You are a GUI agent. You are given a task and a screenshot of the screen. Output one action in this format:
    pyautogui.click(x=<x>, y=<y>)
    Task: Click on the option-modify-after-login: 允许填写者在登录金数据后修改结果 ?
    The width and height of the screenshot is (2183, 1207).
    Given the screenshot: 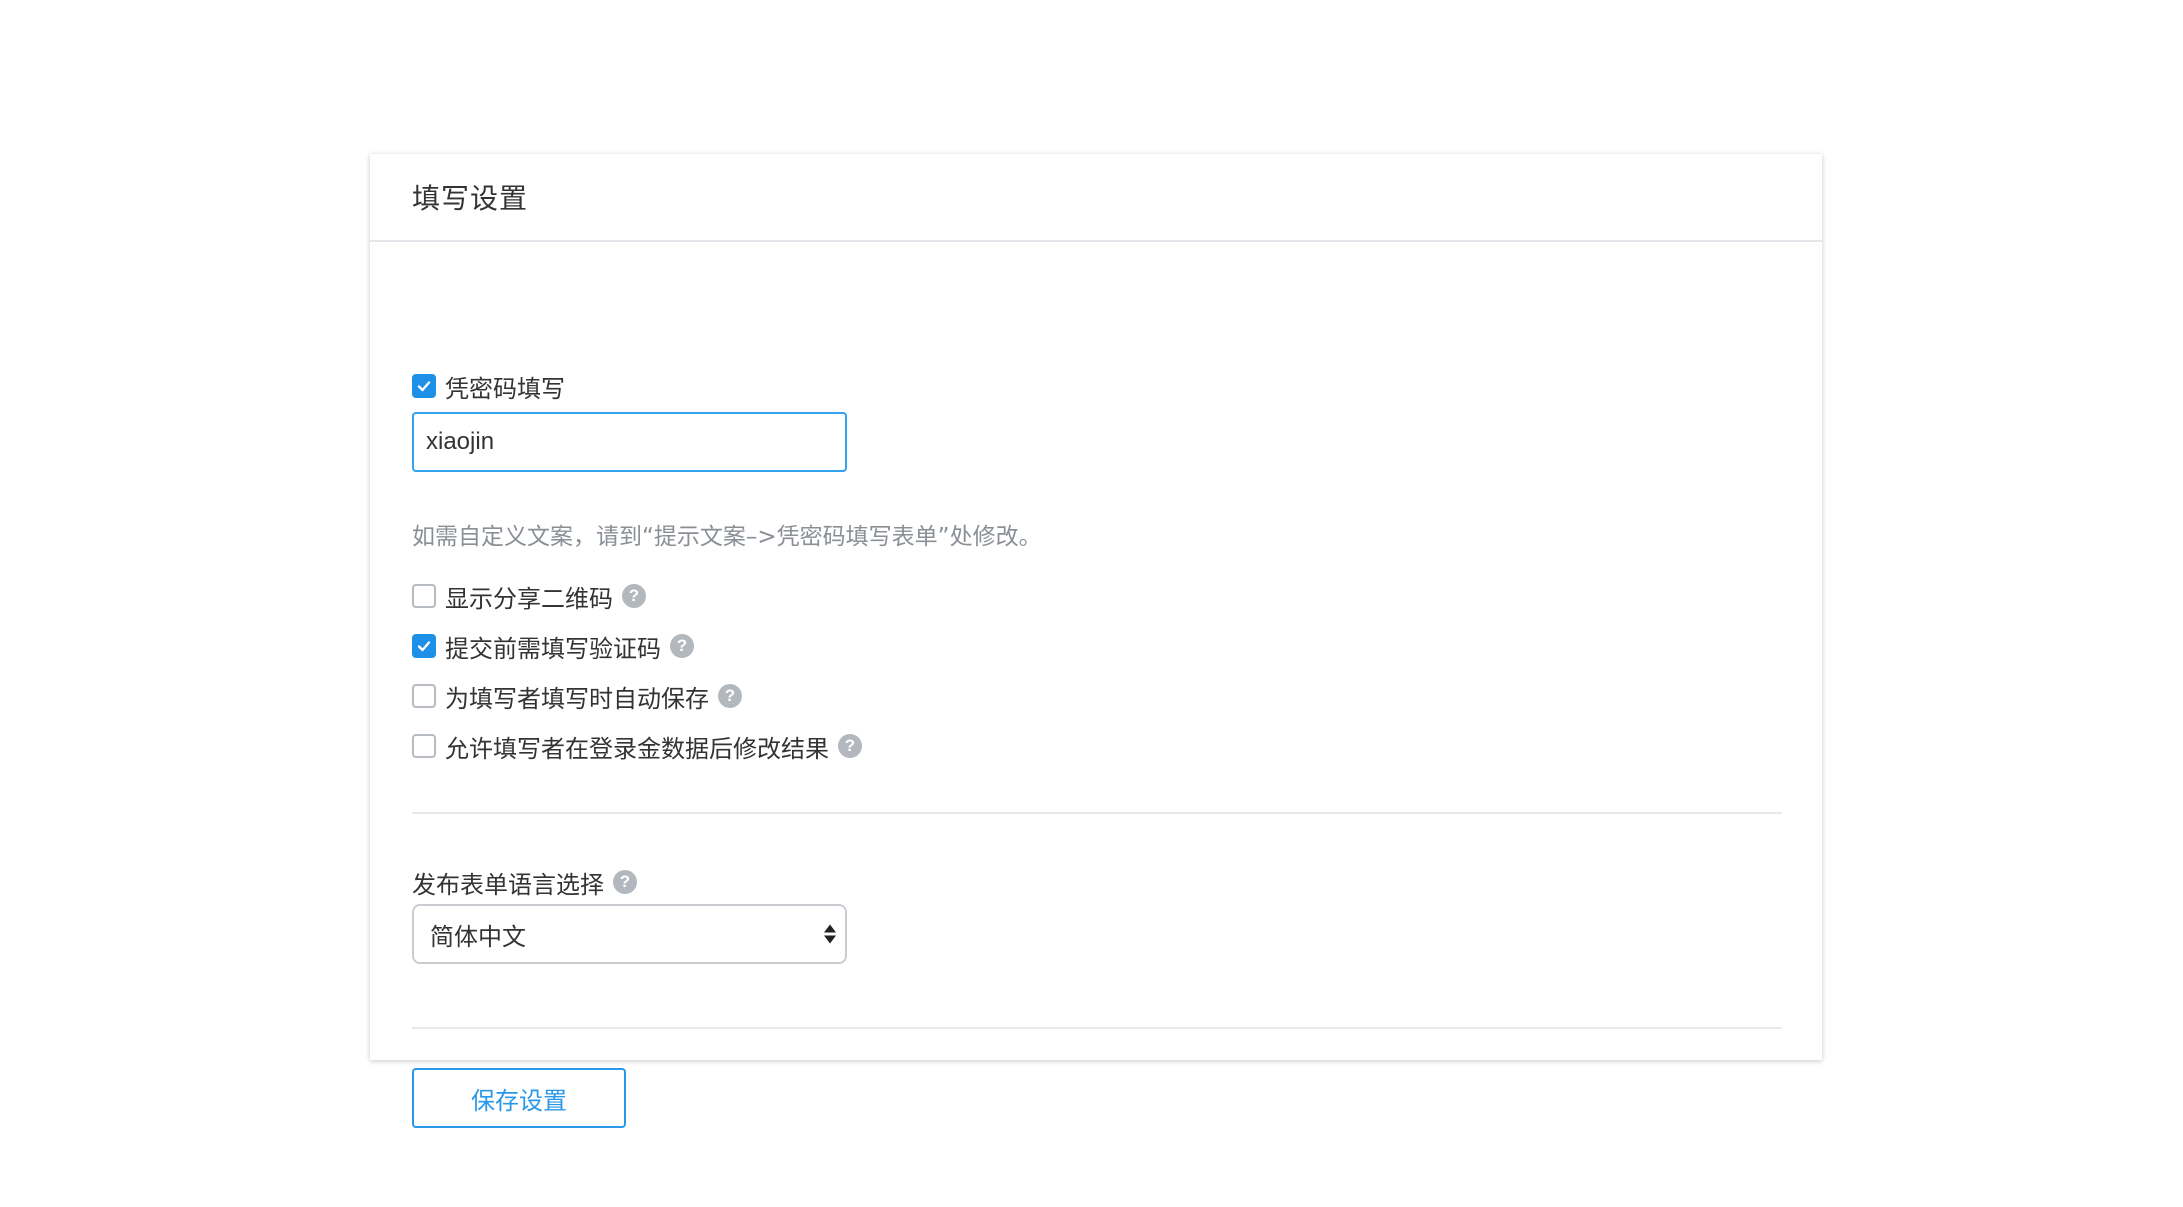 What is the action you would take?
    pyautogui.click(x=637, y=746)
    